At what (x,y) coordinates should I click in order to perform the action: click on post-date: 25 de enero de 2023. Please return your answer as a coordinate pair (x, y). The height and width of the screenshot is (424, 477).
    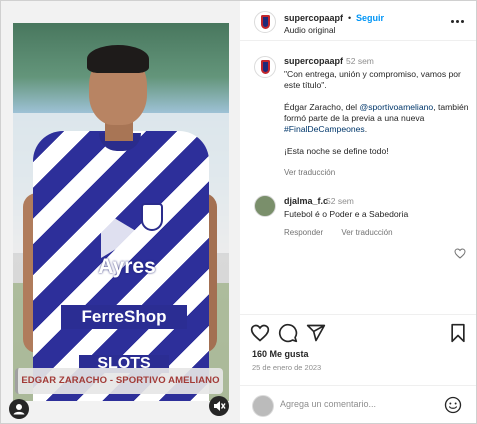
    Looking at the image, I should click on (286, 367).